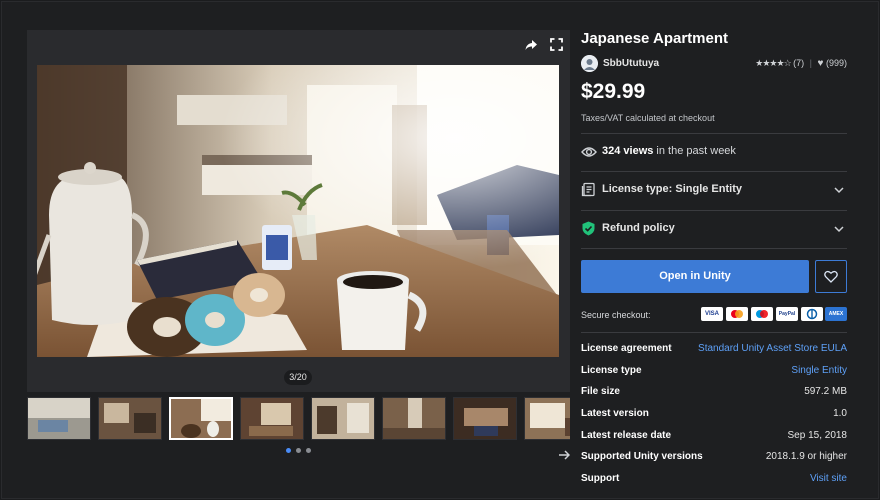 This screenshot has height=500, width=880. I want to click on add-to-favorites-button, so click(831, 276).